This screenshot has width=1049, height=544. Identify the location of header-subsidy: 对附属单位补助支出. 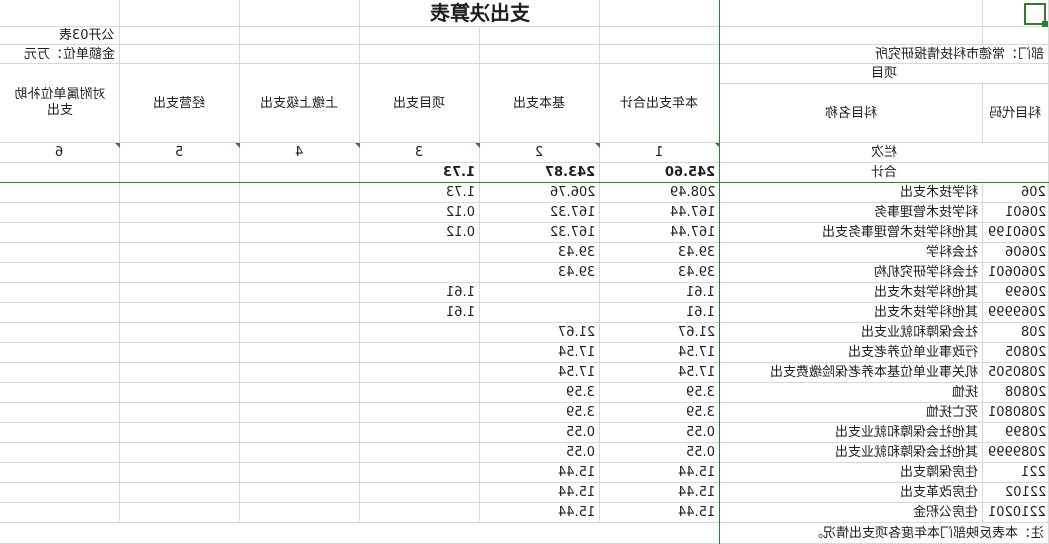
(60, 103).